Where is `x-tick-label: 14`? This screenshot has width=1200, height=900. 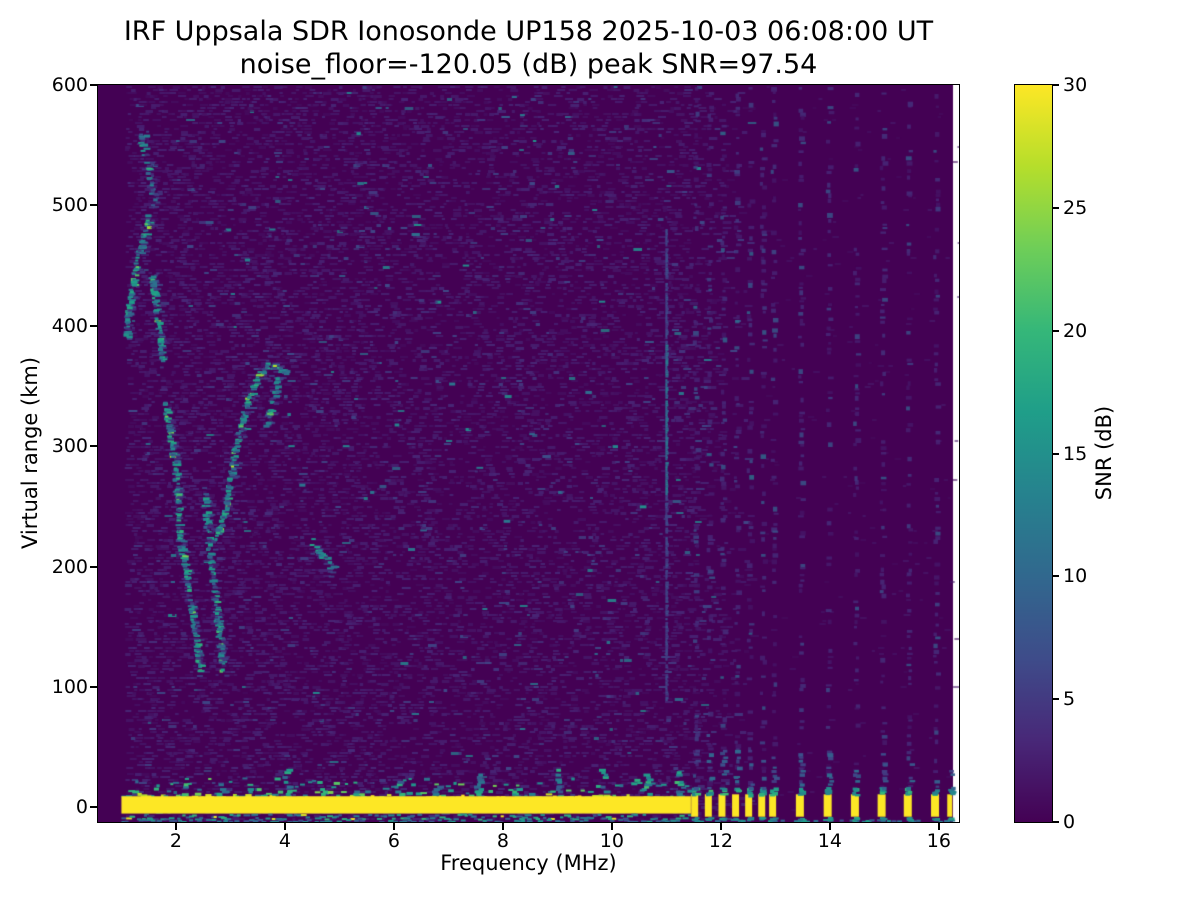
x-tick-label: 14 is located at coordinates (829, 841).